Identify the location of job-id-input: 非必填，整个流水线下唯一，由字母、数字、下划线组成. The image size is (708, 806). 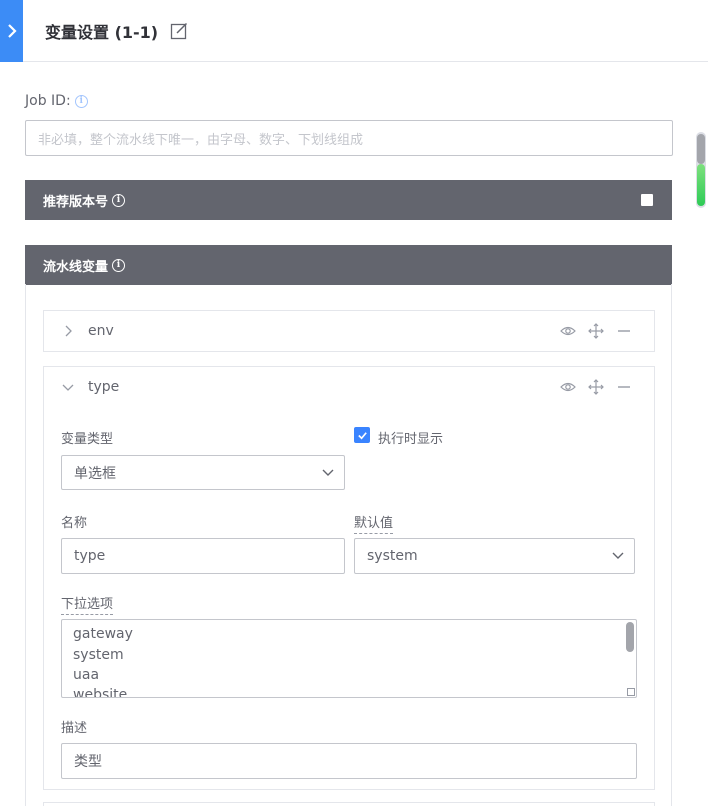
(349, 138).